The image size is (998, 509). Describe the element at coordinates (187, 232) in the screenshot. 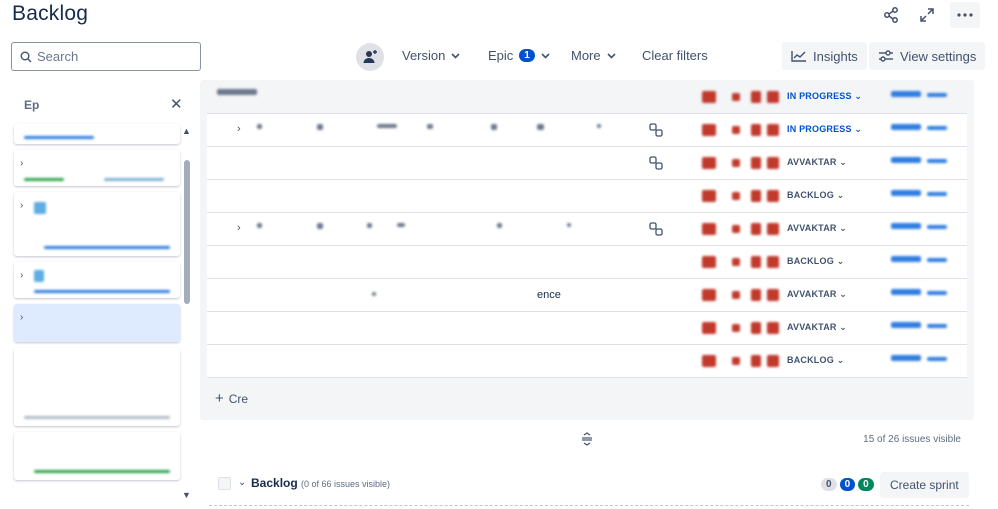

I see `scrollbar-thumb` at that location.